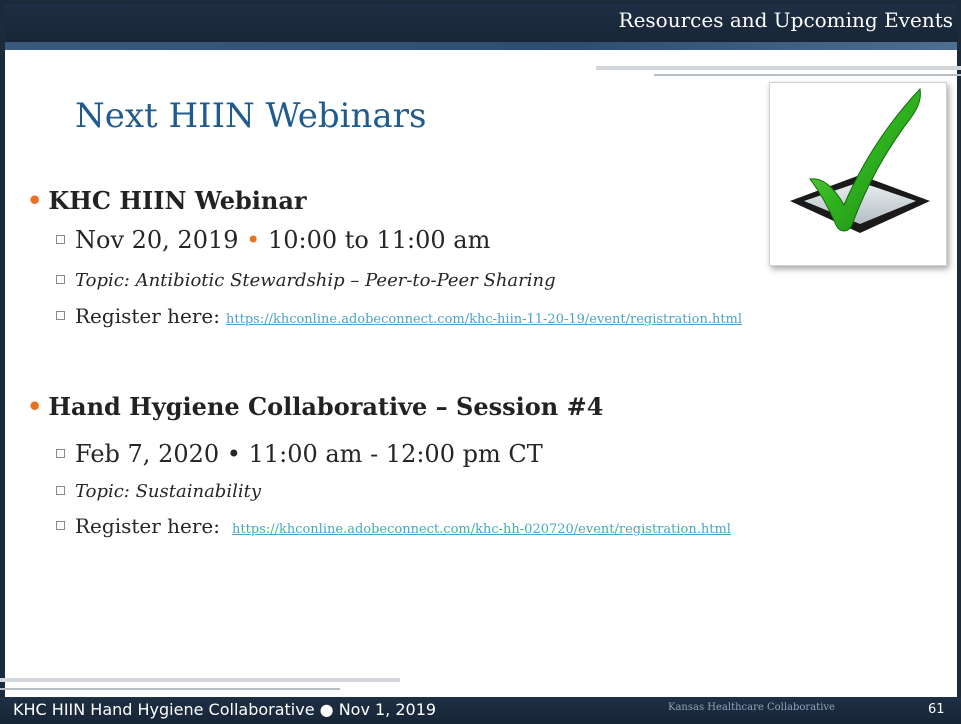 This screenshot has width=961, height=724. Describe the element at coordinates (2, 362) in the screenshot. I see `left-border` at that location.